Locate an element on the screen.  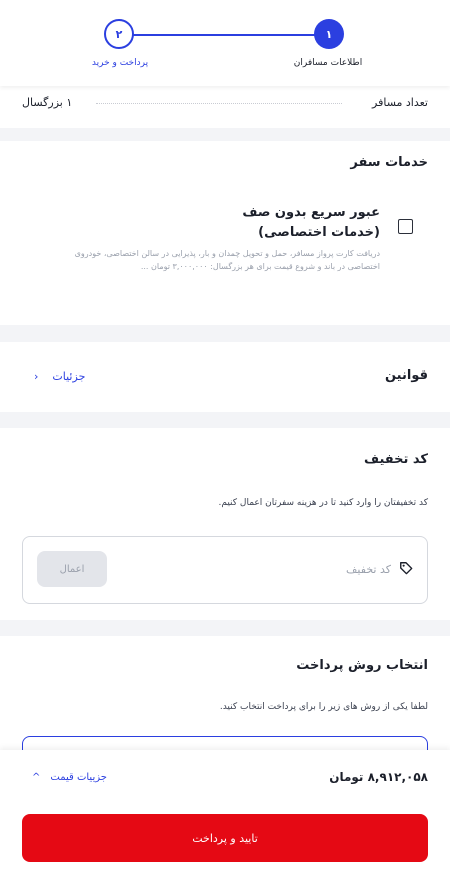
step-1-number: ۱ is located at coordinates (329, 34).